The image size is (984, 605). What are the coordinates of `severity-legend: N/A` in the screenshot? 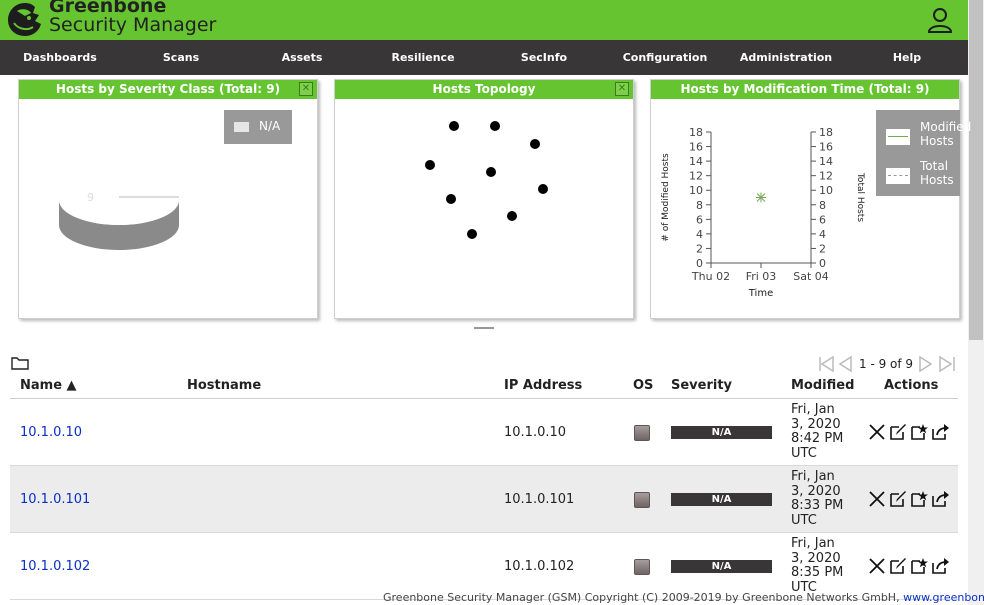 It's located at (258, 127).